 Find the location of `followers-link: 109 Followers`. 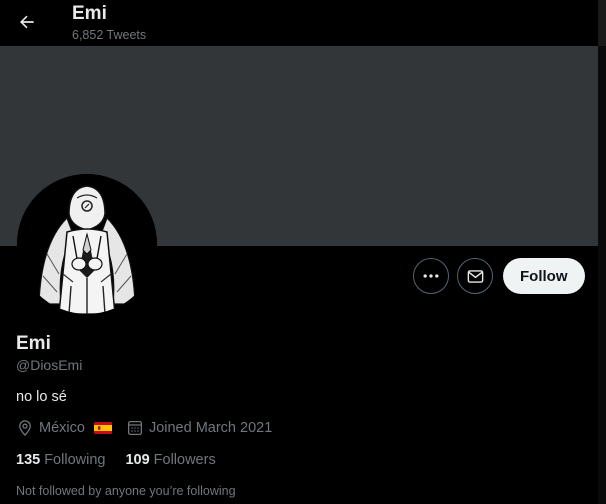

followers-link: 109 Followers is located at coordinates (170, 460).